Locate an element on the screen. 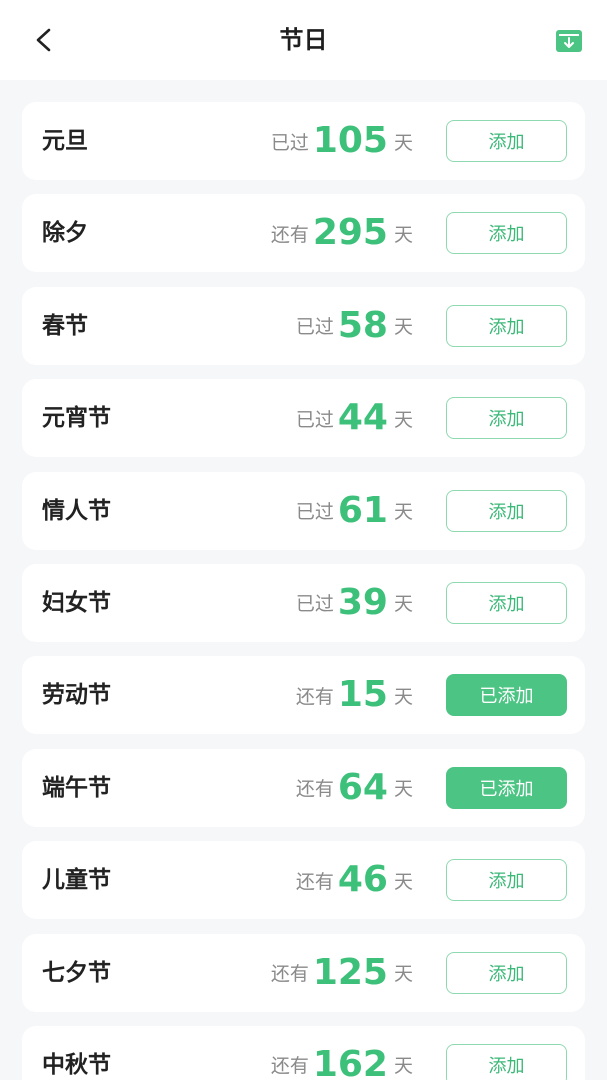 The height and width of the screenshot is (1080, 607). festival-card: 劳动节 还有 15 天 已添加 is located at coordinates (303, 695).